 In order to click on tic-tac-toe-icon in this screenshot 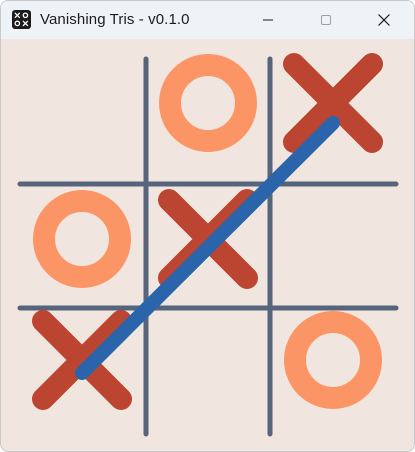, I will do `click(21, 19)`.